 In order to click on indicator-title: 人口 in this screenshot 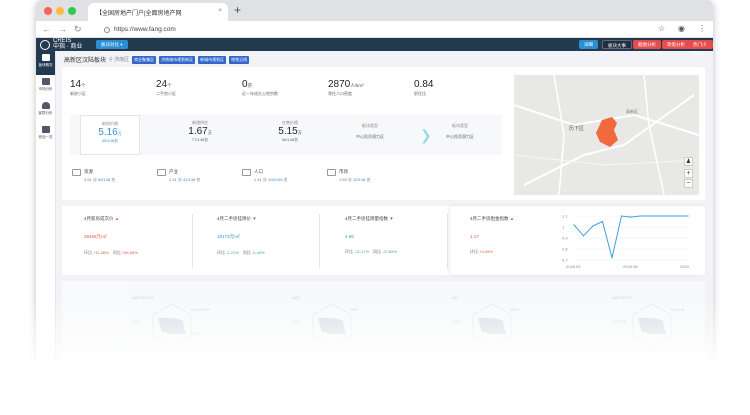, I will do `click(258, 171)`.